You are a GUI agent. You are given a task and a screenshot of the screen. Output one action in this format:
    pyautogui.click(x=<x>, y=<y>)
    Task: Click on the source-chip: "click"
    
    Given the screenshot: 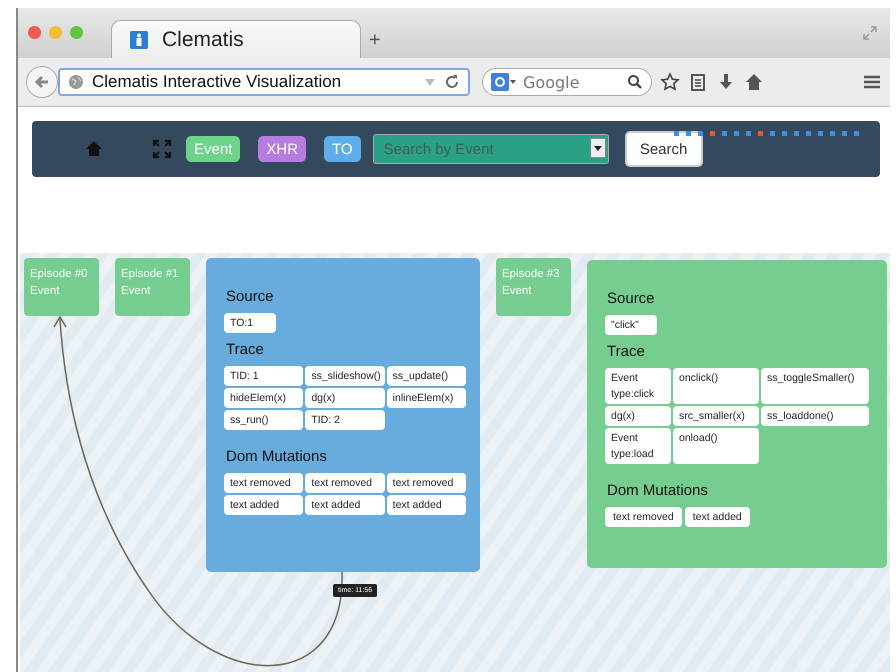 What is the action you would take?
    pyautogui.click(x=631, y=325)
    